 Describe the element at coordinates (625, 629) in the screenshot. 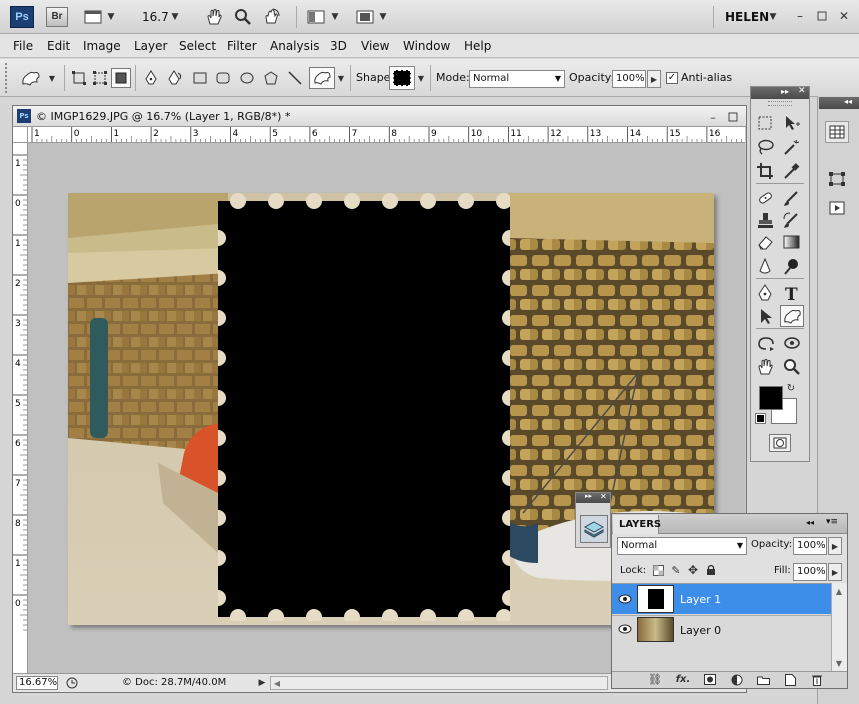

I see `visibility-eye-icon` at that location.